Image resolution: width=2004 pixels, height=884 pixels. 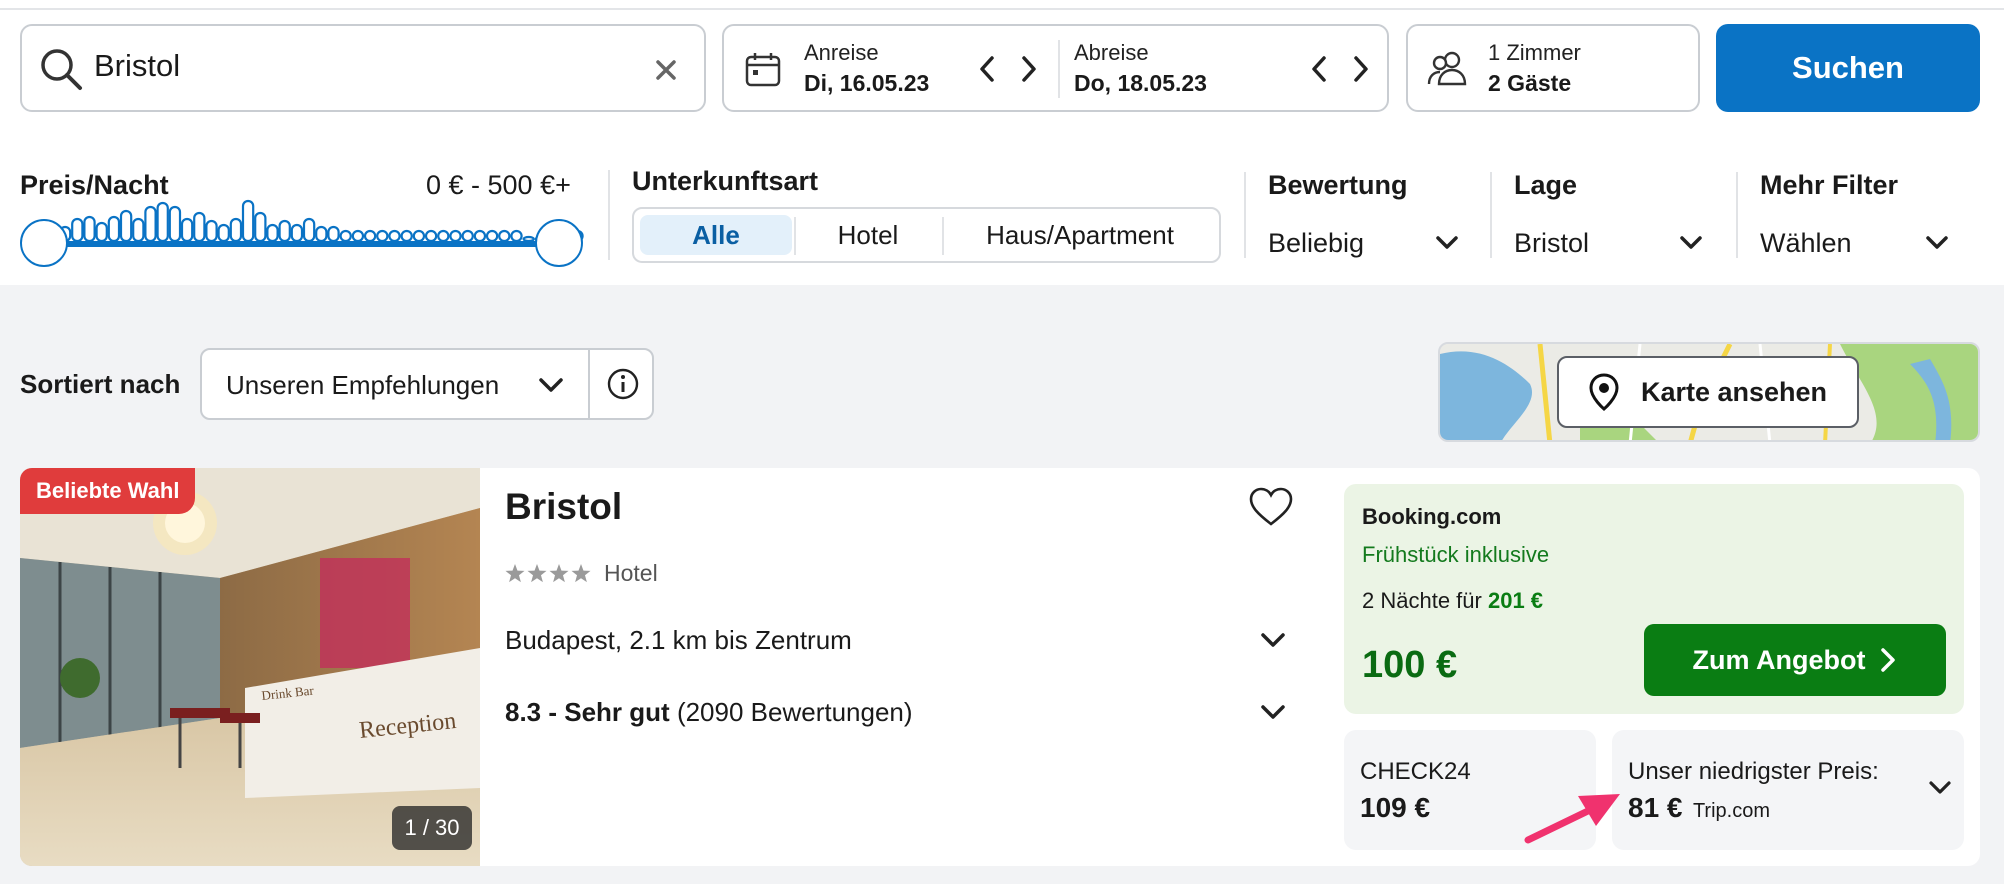 I want to click on hotel-type: Hotel, so click(x=631, y=573).